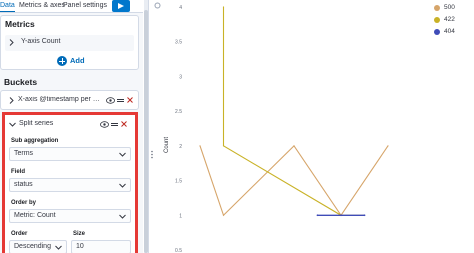 This screenshot has height=253, width=474. I want to click on order-select: Descending, so click(38, 246).